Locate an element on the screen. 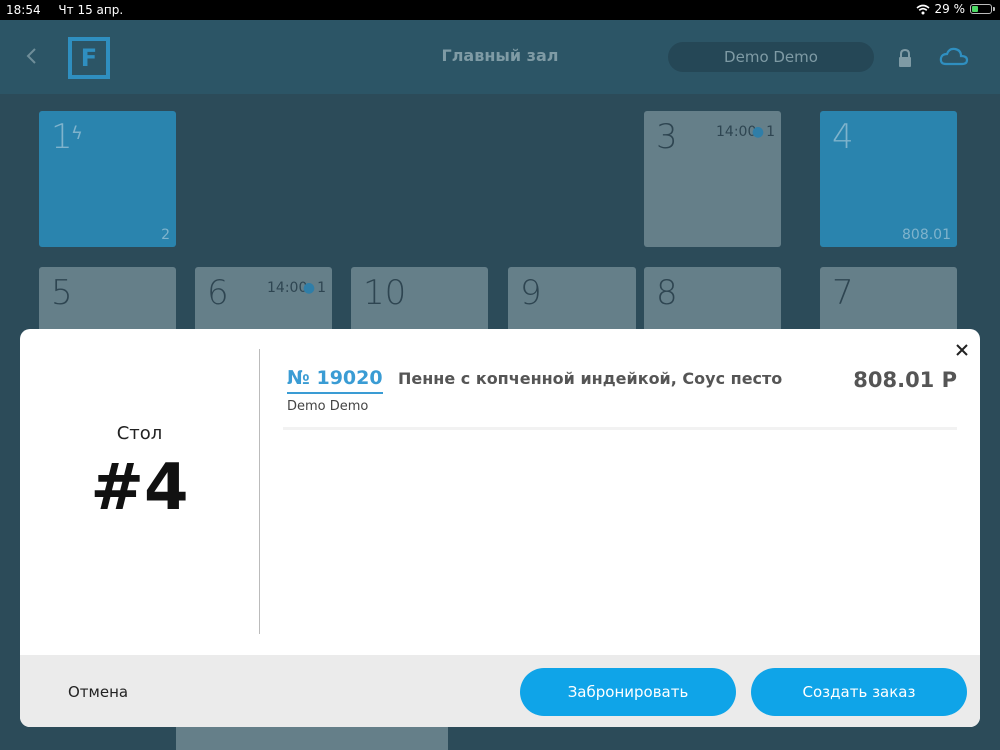 The height and width of the screenshot is (750, 1000). table-tile-number: 7 is located at coordinates (843, 293).